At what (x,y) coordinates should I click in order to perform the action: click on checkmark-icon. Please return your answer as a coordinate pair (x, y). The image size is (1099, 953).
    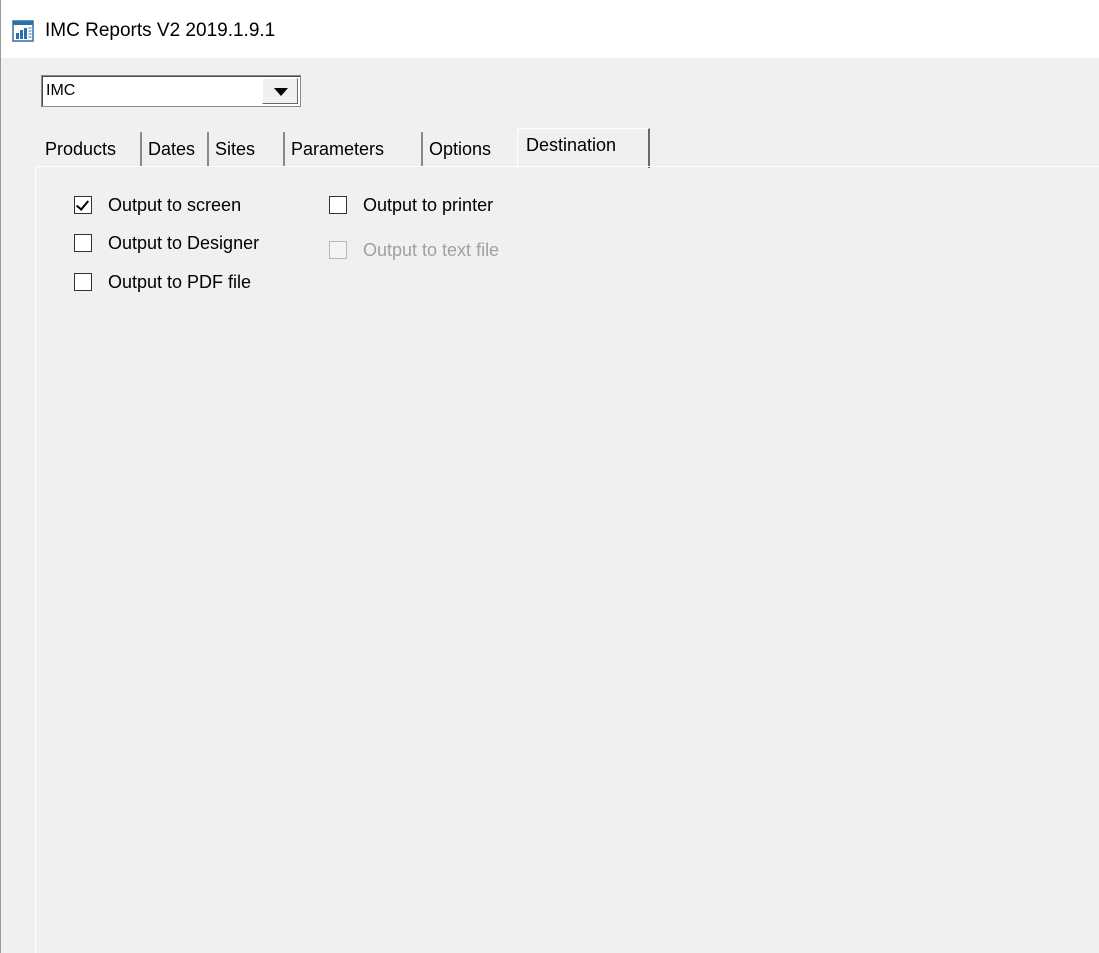
    Looking at the image, I should click on (82, 204).